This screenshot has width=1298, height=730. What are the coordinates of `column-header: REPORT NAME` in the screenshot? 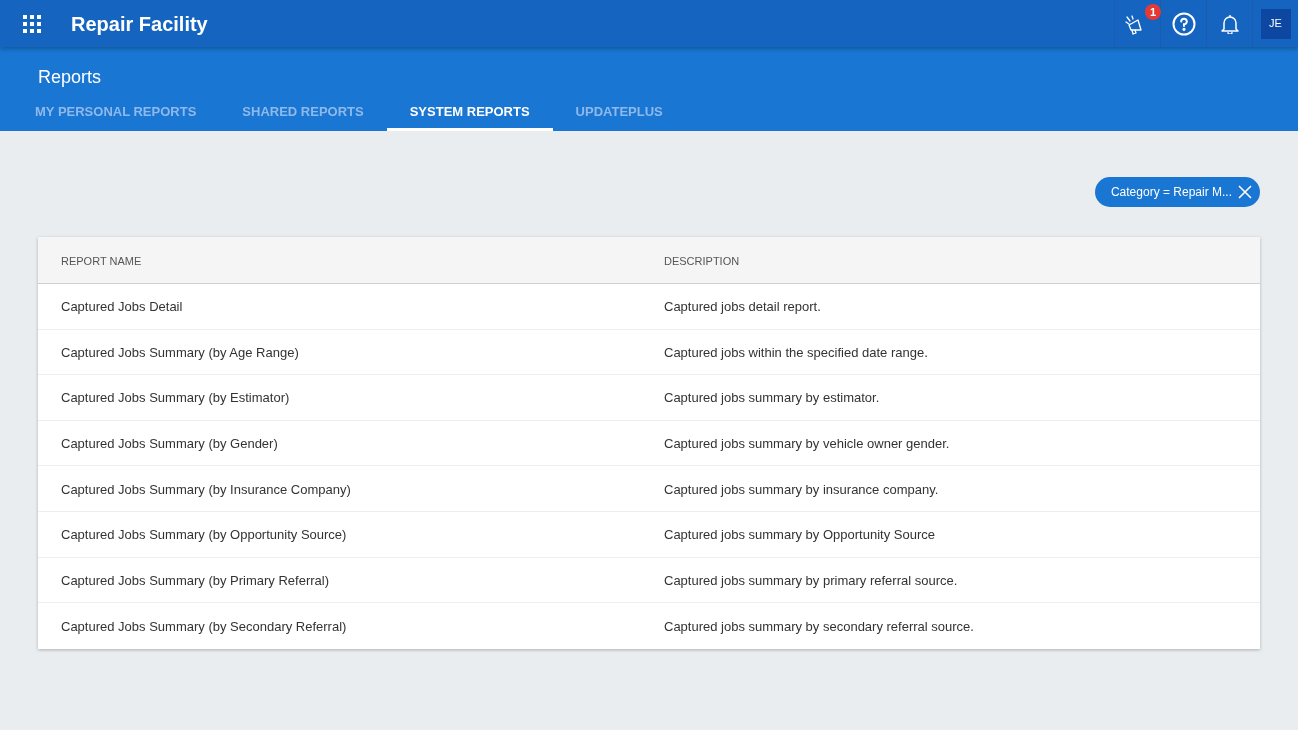 It's located at (101, 261).